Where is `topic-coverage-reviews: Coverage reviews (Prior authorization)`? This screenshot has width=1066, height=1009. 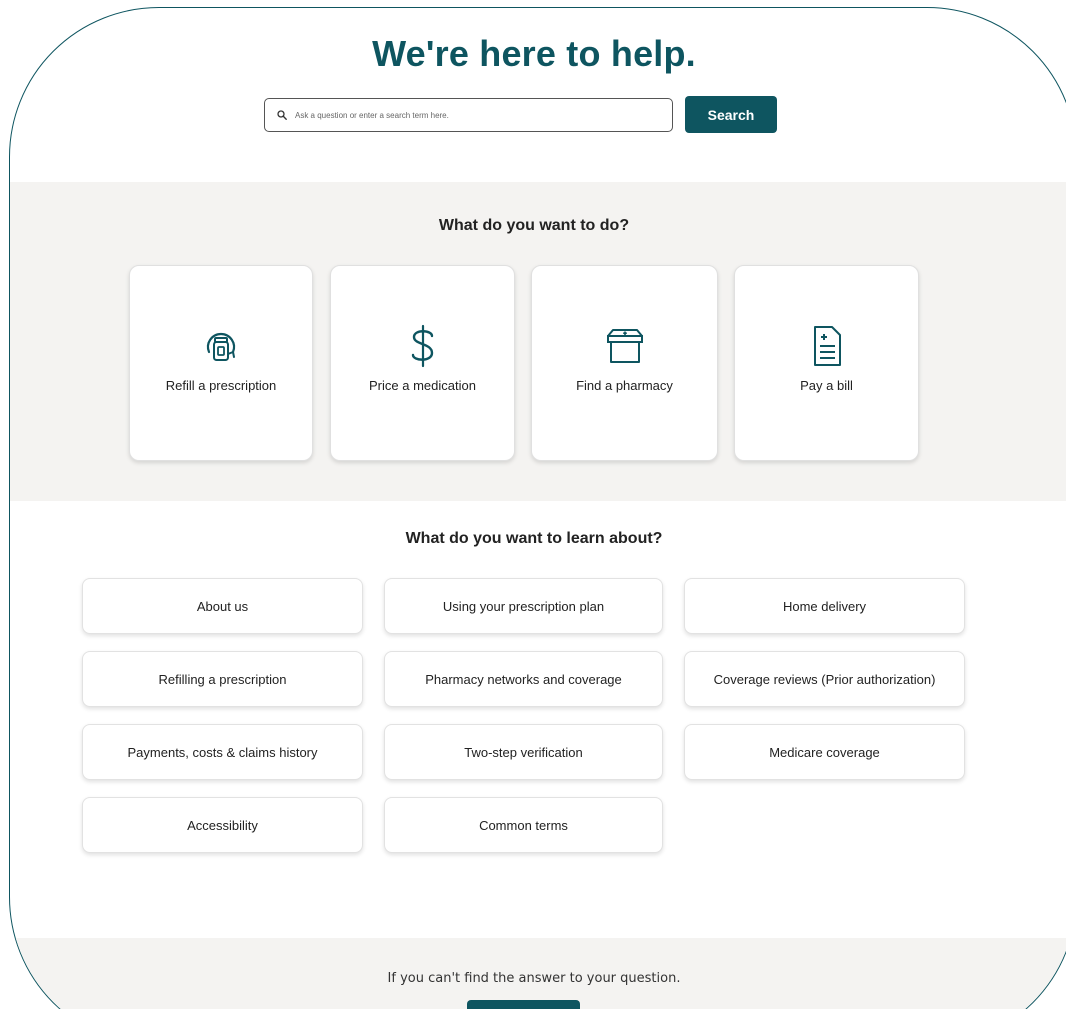
topic-coverage-reviews: Coverage reviews (Prior authorization) is located at coordinates (824, 679).